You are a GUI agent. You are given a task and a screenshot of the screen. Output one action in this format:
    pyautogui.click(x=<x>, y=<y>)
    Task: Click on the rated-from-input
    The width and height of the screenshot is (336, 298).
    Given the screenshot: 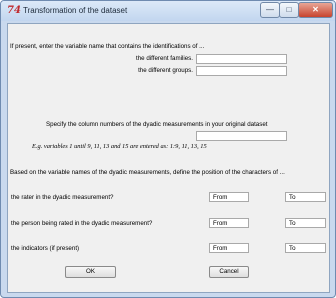 What is the action you would take?
    pyautogui.click(x=229, y=223)
    